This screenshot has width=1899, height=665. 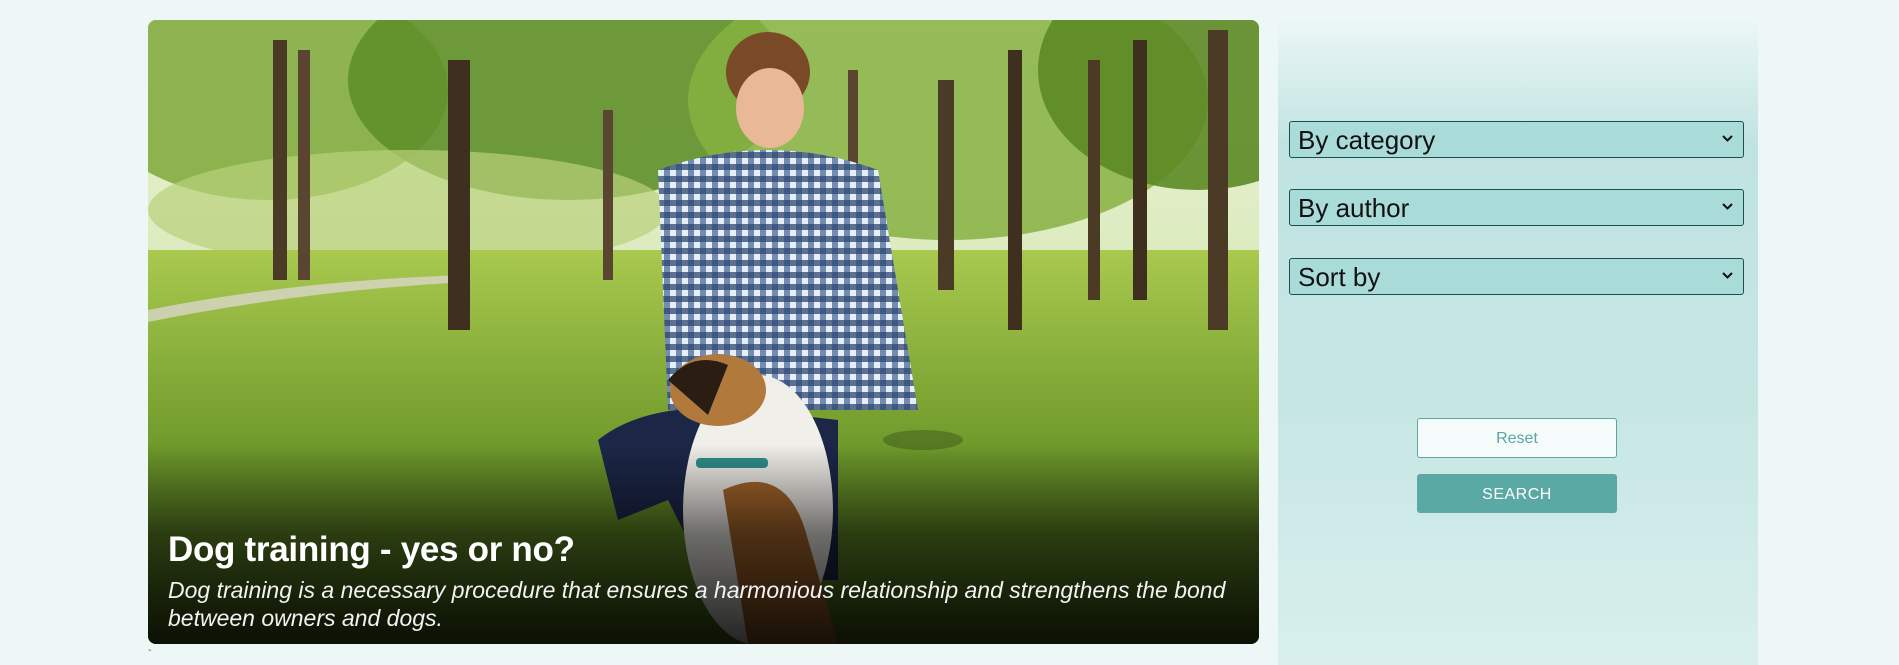 I want to click on category-select: By category, so click(x=1516, y=139).